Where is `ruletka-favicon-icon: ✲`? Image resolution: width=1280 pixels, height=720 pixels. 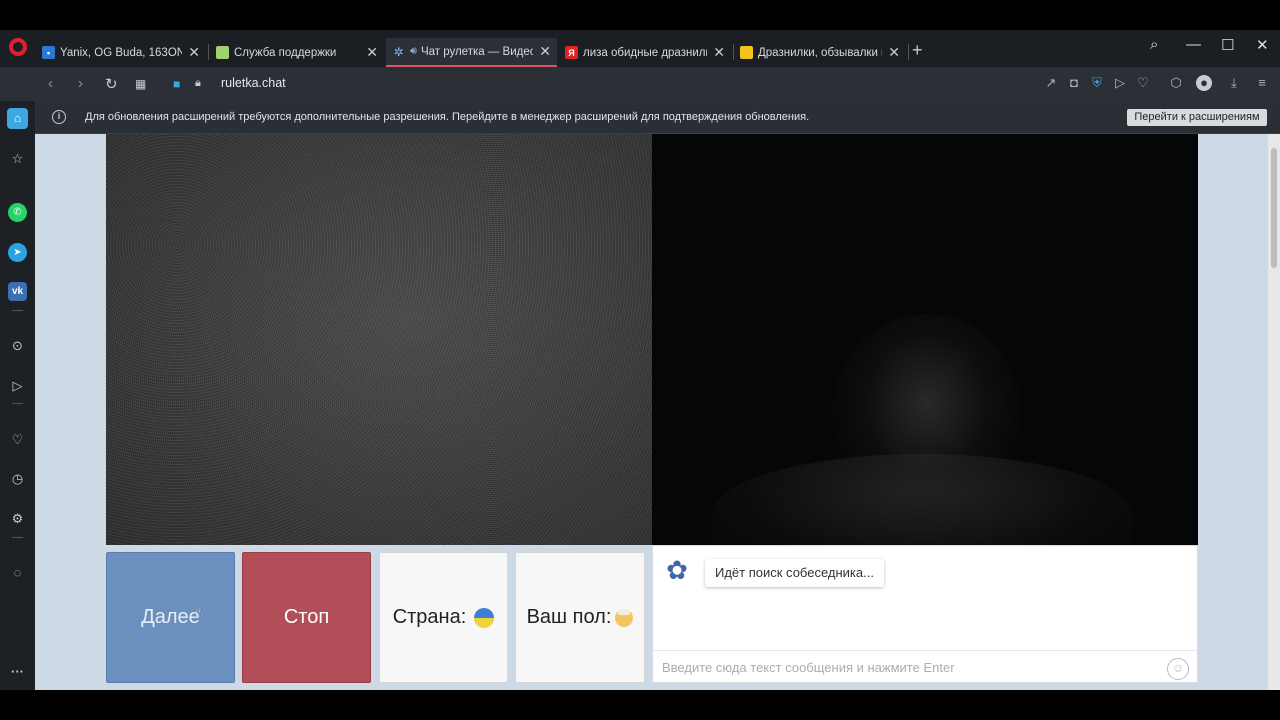
ruletka-favicon-icon: ✲ is located at coordinates (398, 51).